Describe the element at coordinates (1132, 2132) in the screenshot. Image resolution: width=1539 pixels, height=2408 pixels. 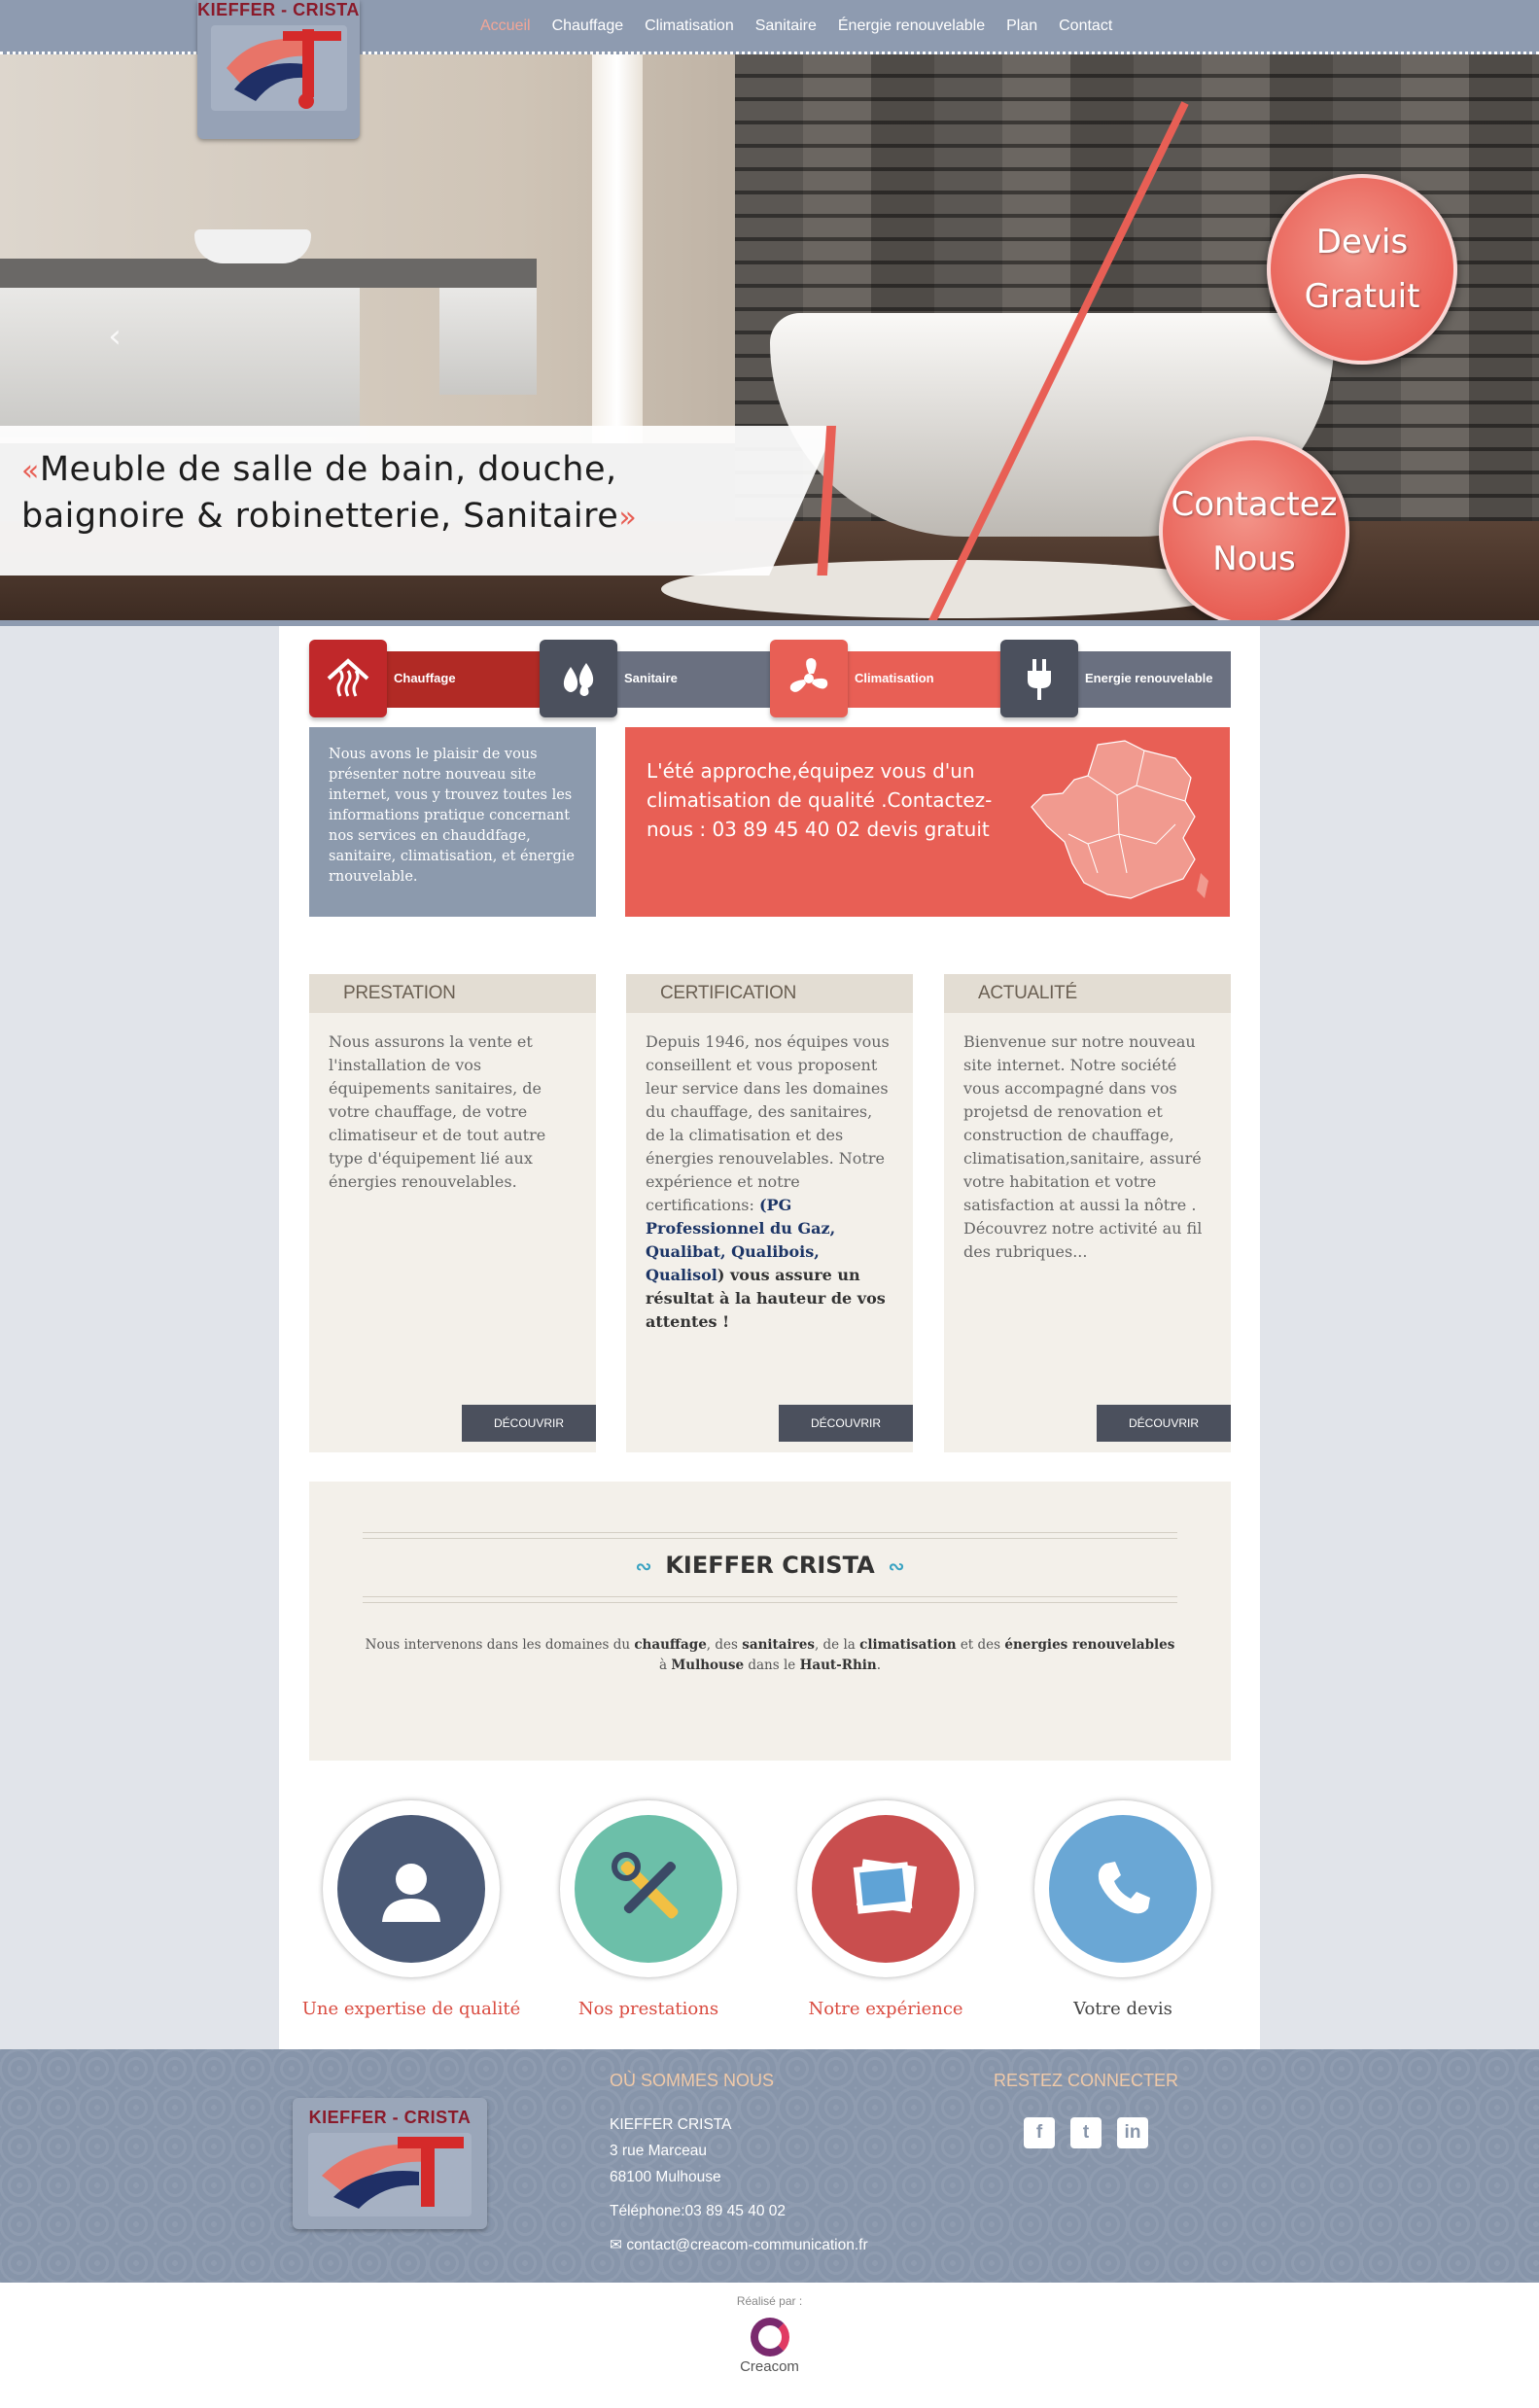
I see `linkedin-icon: in` at that location.